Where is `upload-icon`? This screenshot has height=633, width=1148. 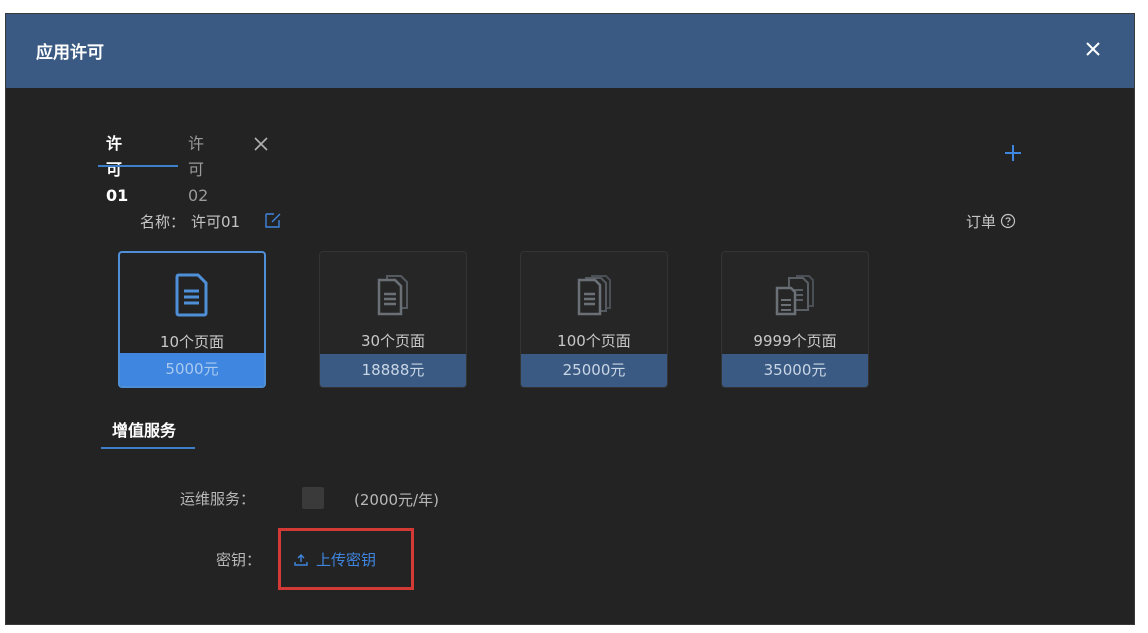 upload-icon is located at coordinates (301, 560).